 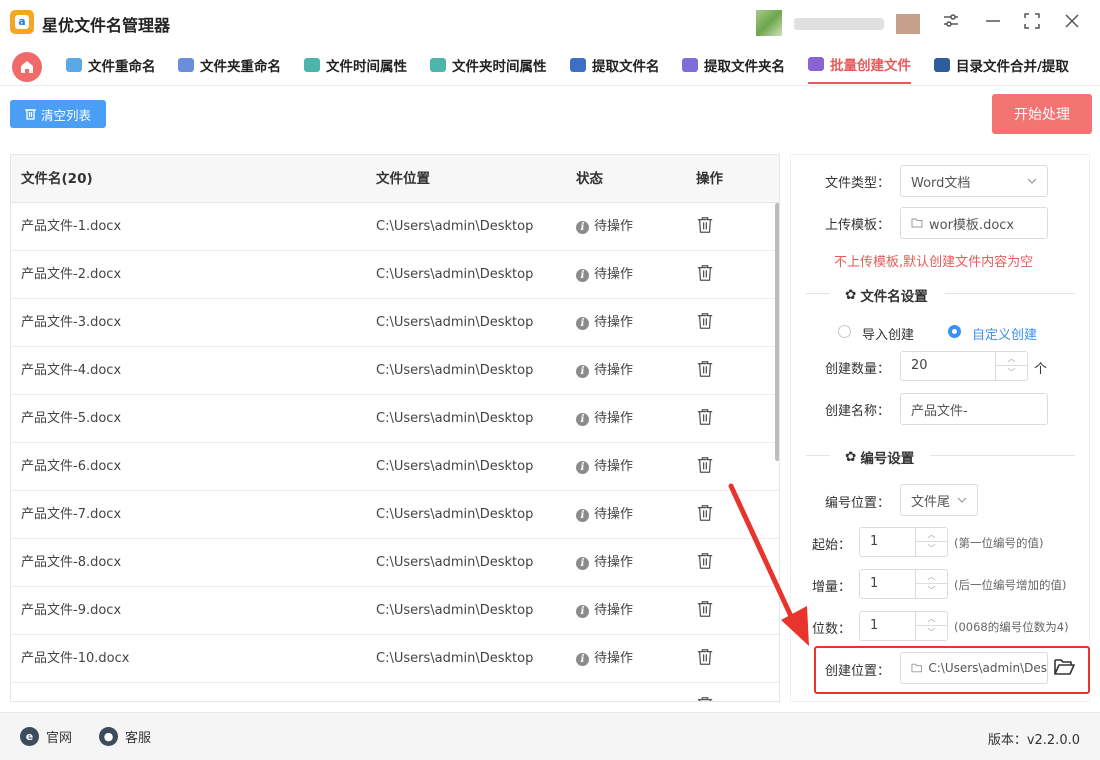 I want to click on template-upload-field: wor模板.docx, so click(x=974, y=223).